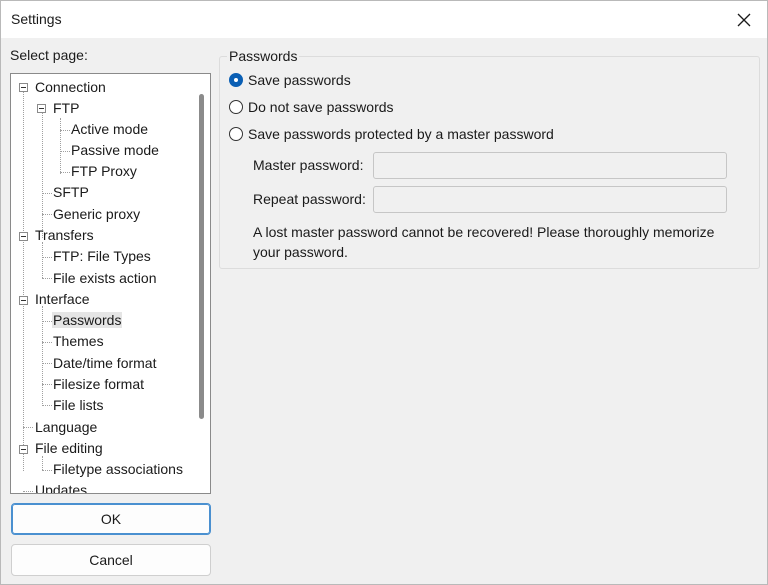  Describe the element at coordinates (201, 256) in the screenshot. I see `tree-scrollbar-thumb` at that location.